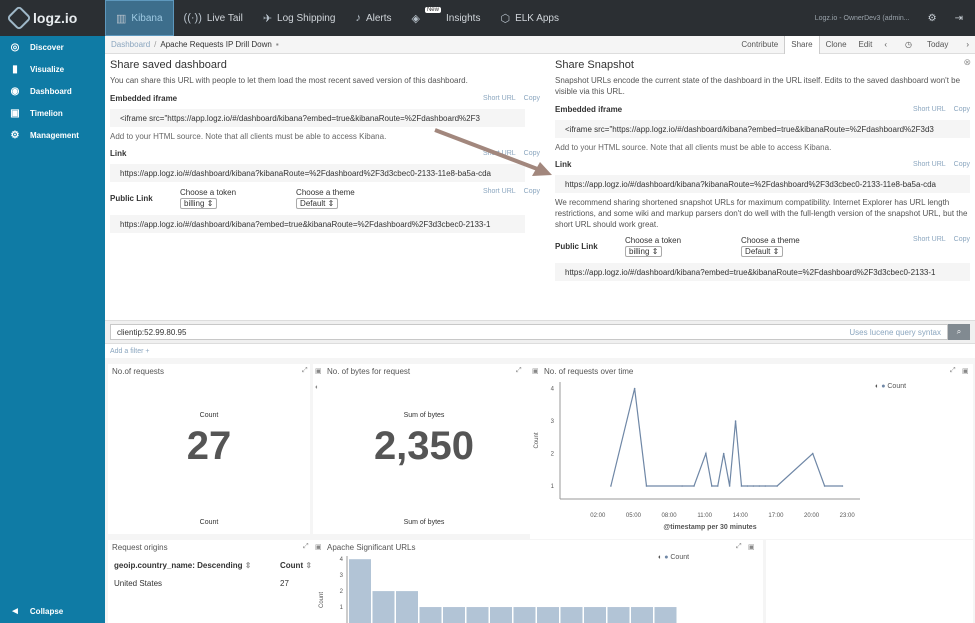  I want to click on search-button: ⌕, so click(959, 332).